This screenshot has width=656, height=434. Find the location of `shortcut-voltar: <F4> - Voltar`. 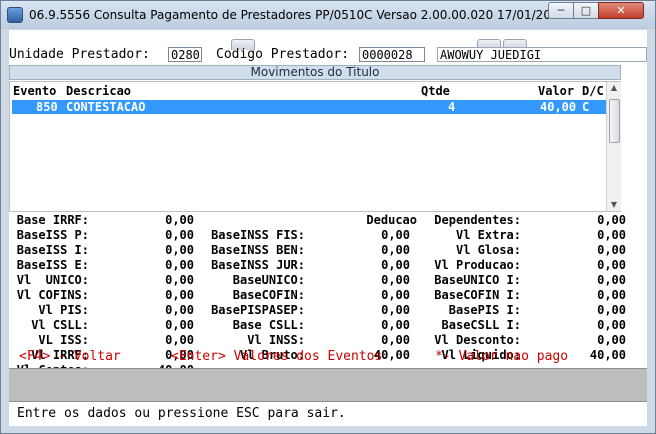

shortcut-voltar: <F4> - Voltar is located at coordinates (70, 356).